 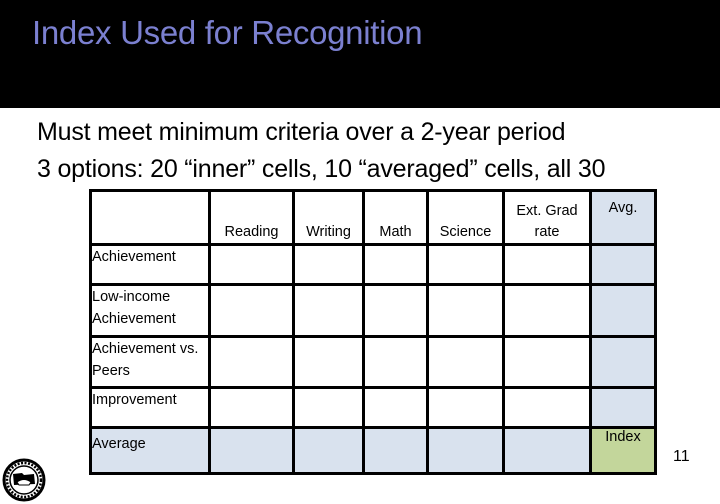 What do you see at coordinates (251, 217) in the screenshot?
I see `header-reading: Reading` at bounding box center [251, 217].